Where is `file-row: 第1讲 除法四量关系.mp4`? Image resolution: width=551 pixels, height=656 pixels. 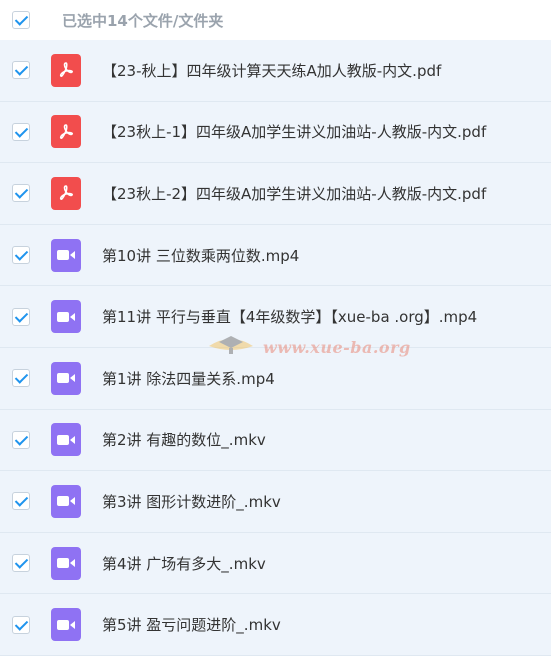 file-row: 第1讲 除法四量关系.mp4 is located at coordinates (275, 379).